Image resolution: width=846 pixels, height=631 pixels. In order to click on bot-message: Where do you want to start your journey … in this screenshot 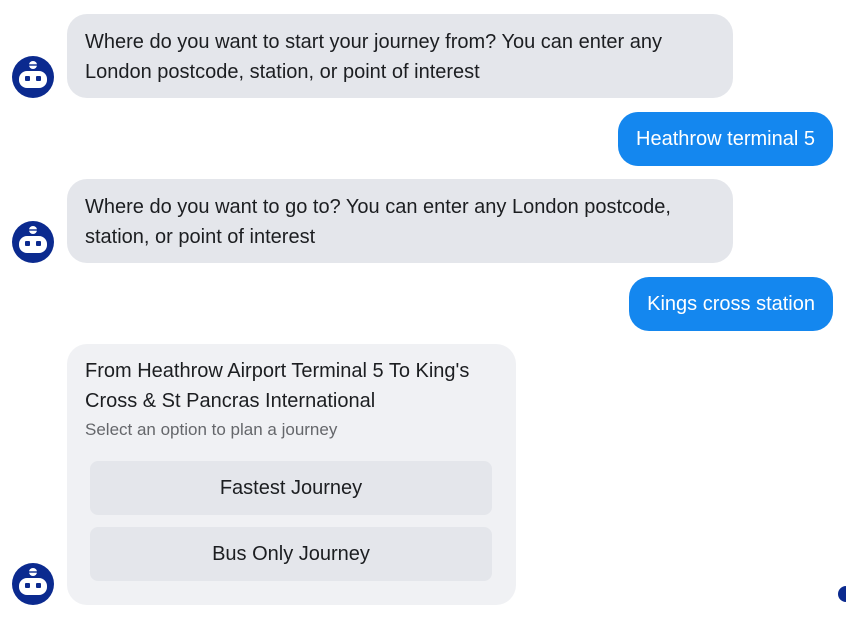, I will do `click(400, 56)`.